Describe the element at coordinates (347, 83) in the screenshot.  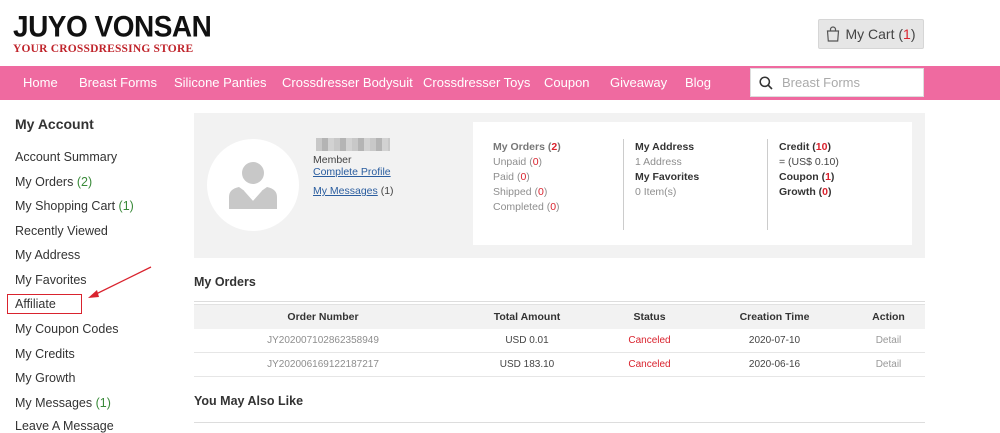
I see `nav-crossdresser-bodysuit: Crossdresser Bodysuit` at that location.